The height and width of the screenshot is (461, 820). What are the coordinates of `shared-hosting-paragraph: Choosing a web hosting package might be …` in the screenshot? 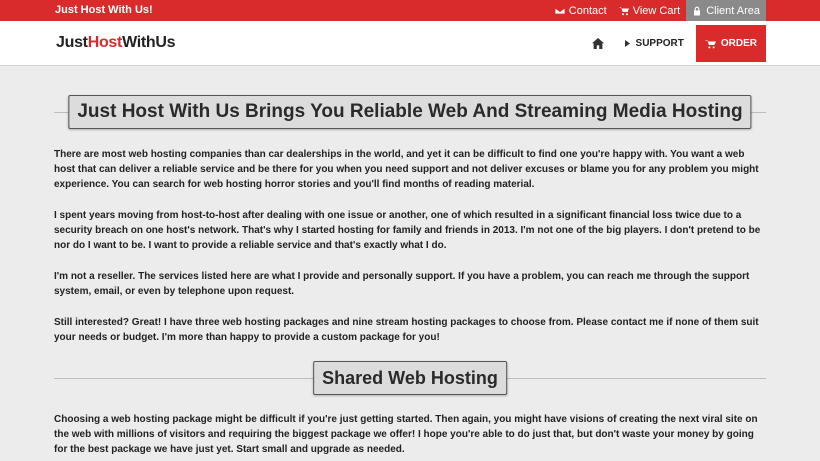 It's located at (406, 434).